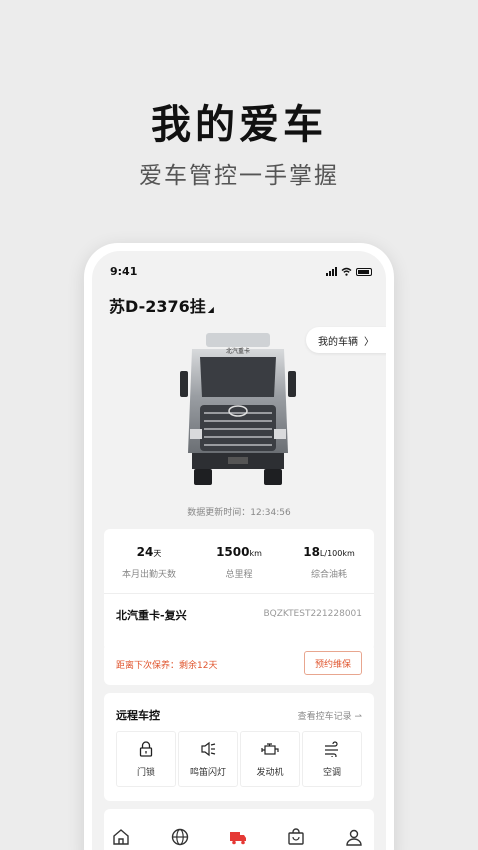  Describe the element at coordinates (145, 772) in the screenshot. I see `control-label: 门锁` at that location.